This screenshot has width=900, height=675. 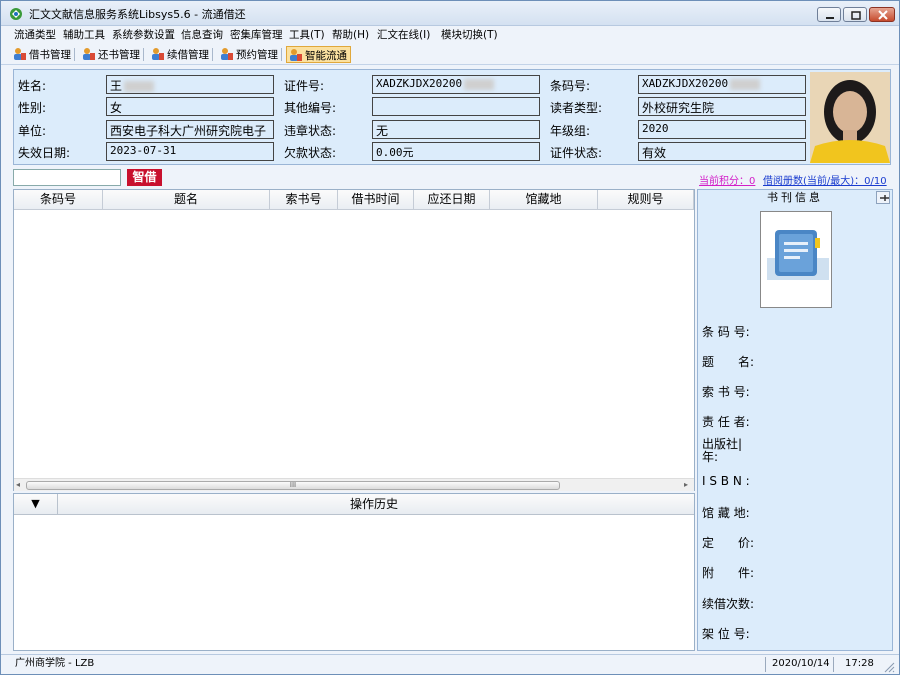 I want to click on app-logo-icon, so click(x=16, y=14).